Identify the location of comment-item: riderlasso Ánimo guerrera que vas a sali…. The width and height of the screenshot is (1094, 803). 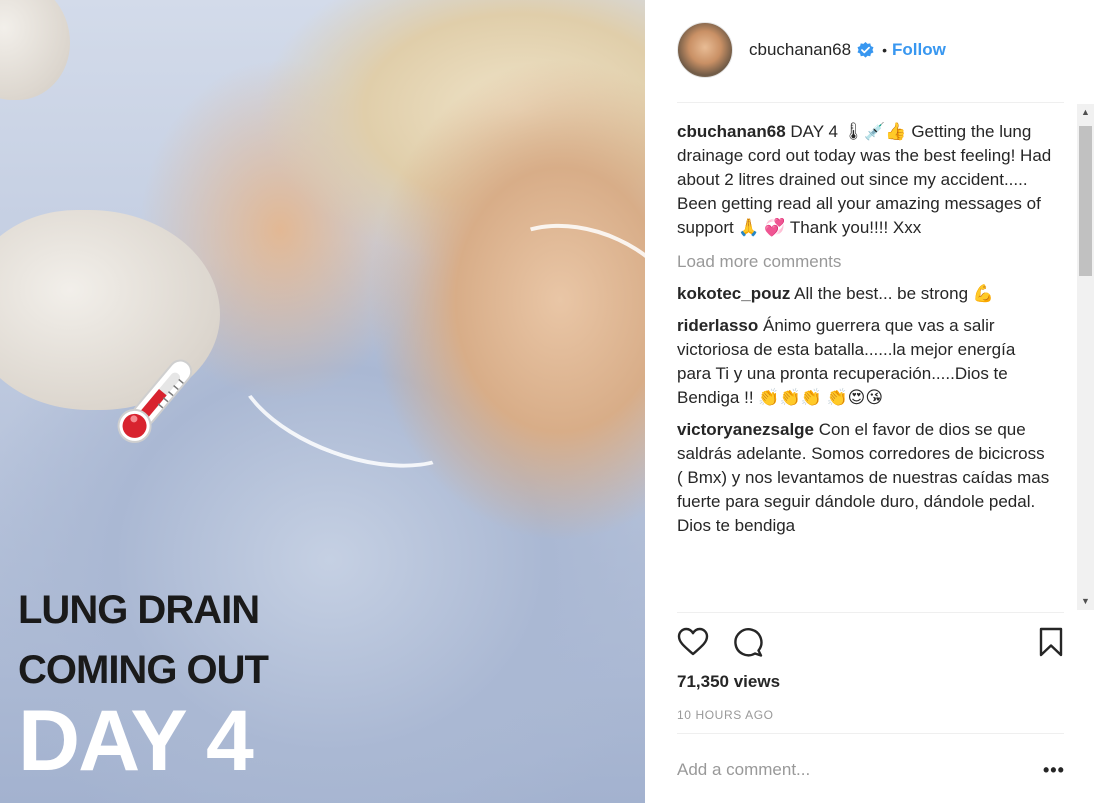
(864, 362).